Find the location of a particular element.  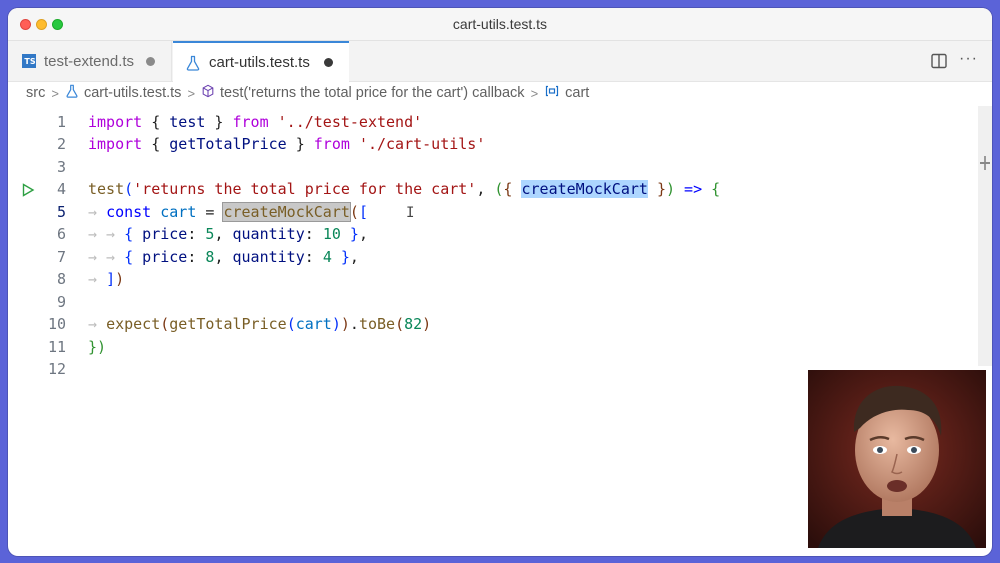

text-cursor-icon: I is located at coordinates (410, 213).